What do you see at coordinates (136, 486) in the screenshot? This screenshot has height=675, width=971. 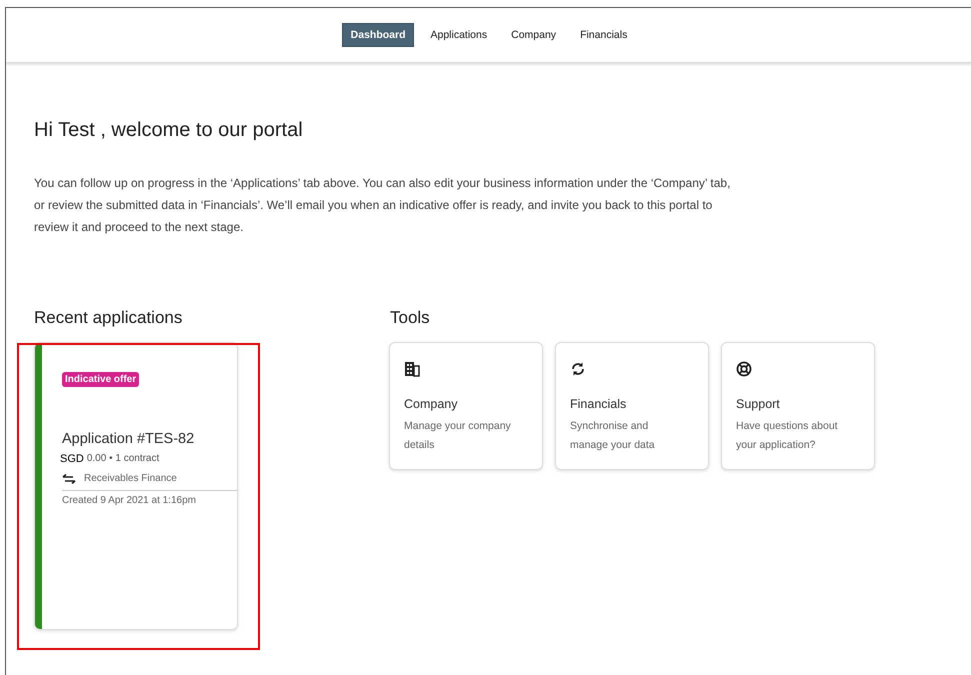 I see `application-card: Indicative offer Application #TES-82 SGD 0.00 • 1 contract Receivables Finance Created 9 Apr 2021 at 1:16pm` at bounding box center [136, 486].